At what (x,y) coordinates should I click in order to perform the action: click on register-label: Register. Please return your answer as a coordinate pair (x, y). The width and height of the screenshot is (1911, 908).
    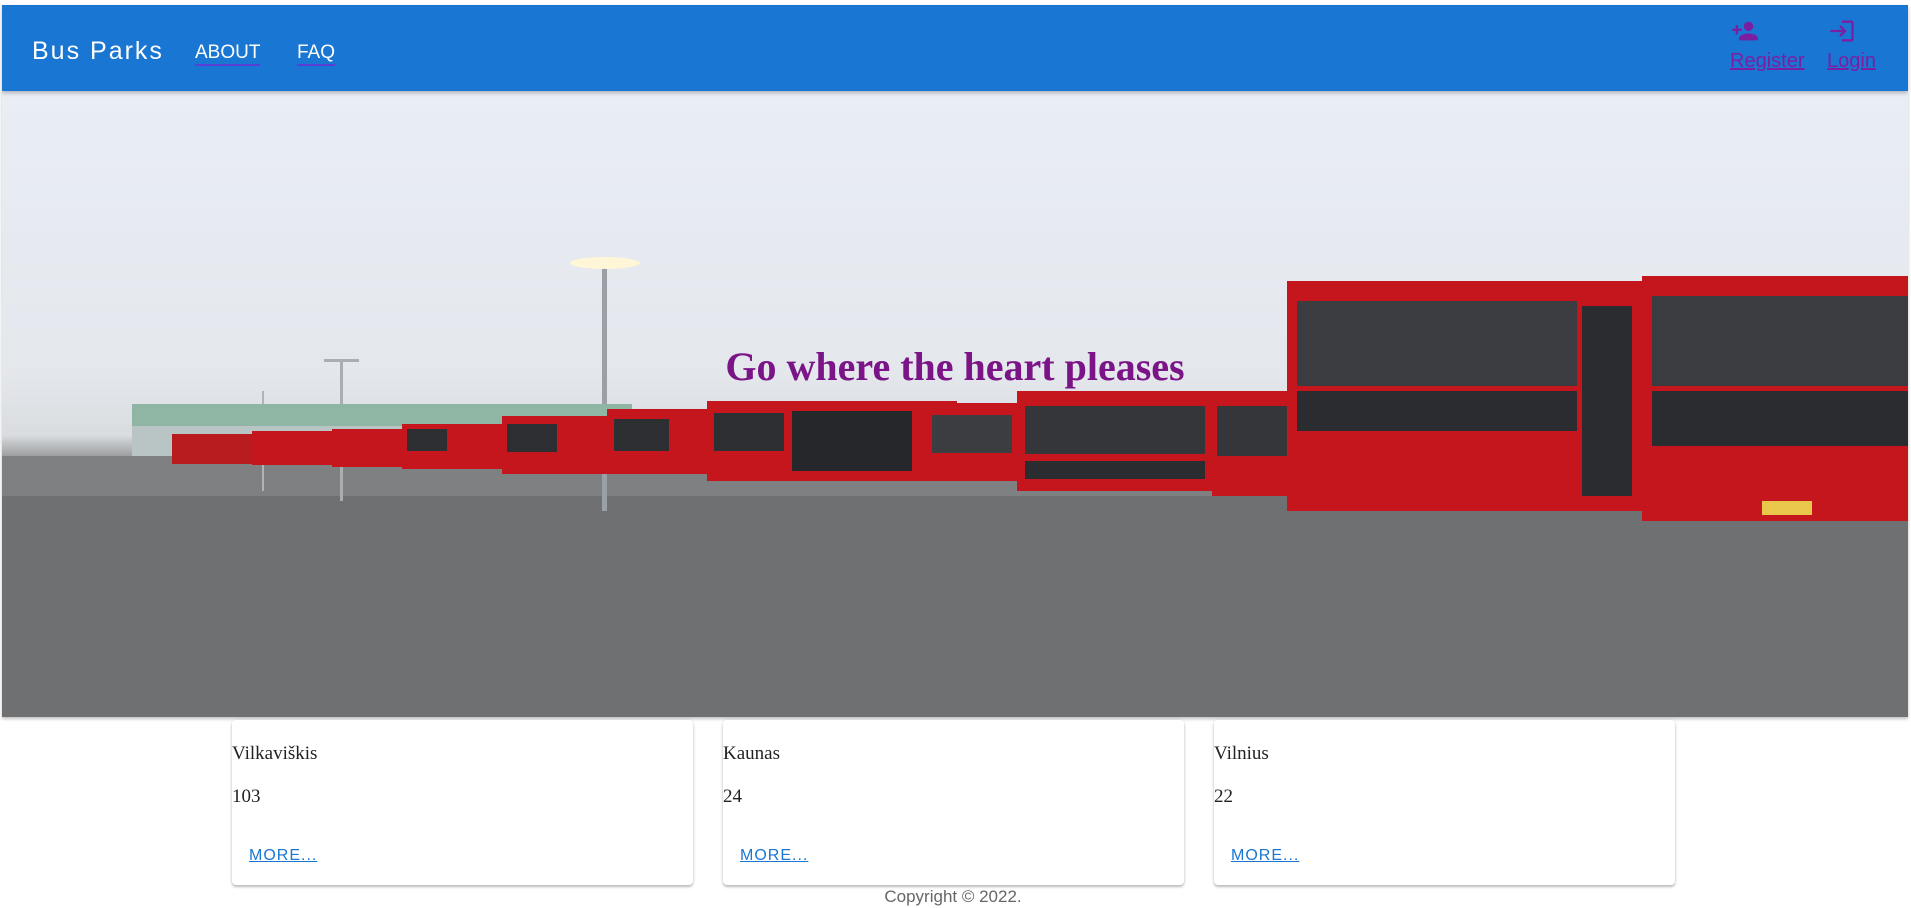
    Looking at the image, I should click on (1767, 61).